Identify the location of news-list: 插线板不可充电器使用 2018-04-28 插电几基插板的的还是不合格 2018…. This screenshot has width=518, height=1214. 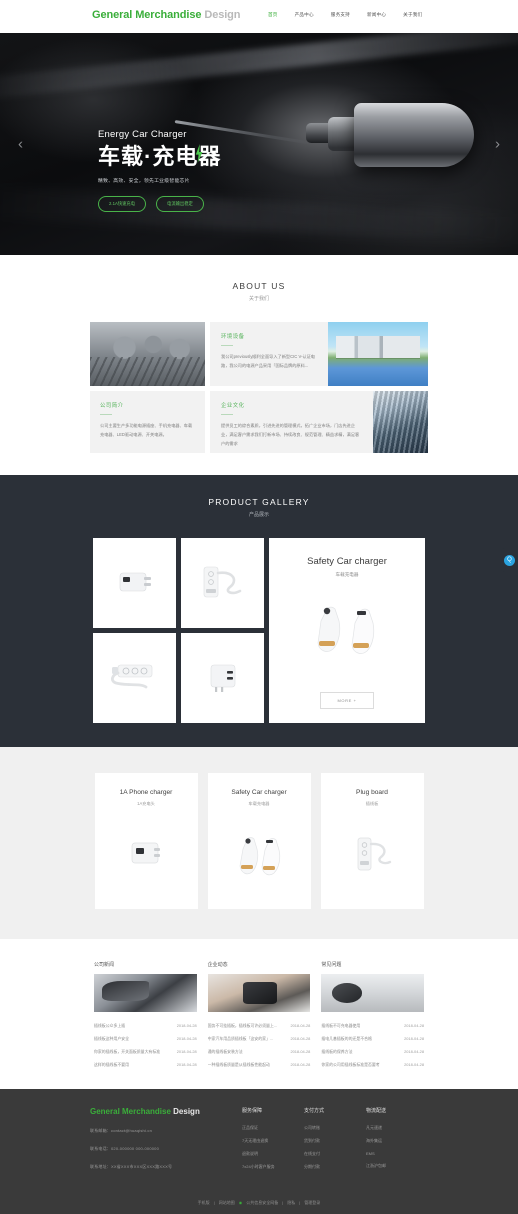
(372, 1045).